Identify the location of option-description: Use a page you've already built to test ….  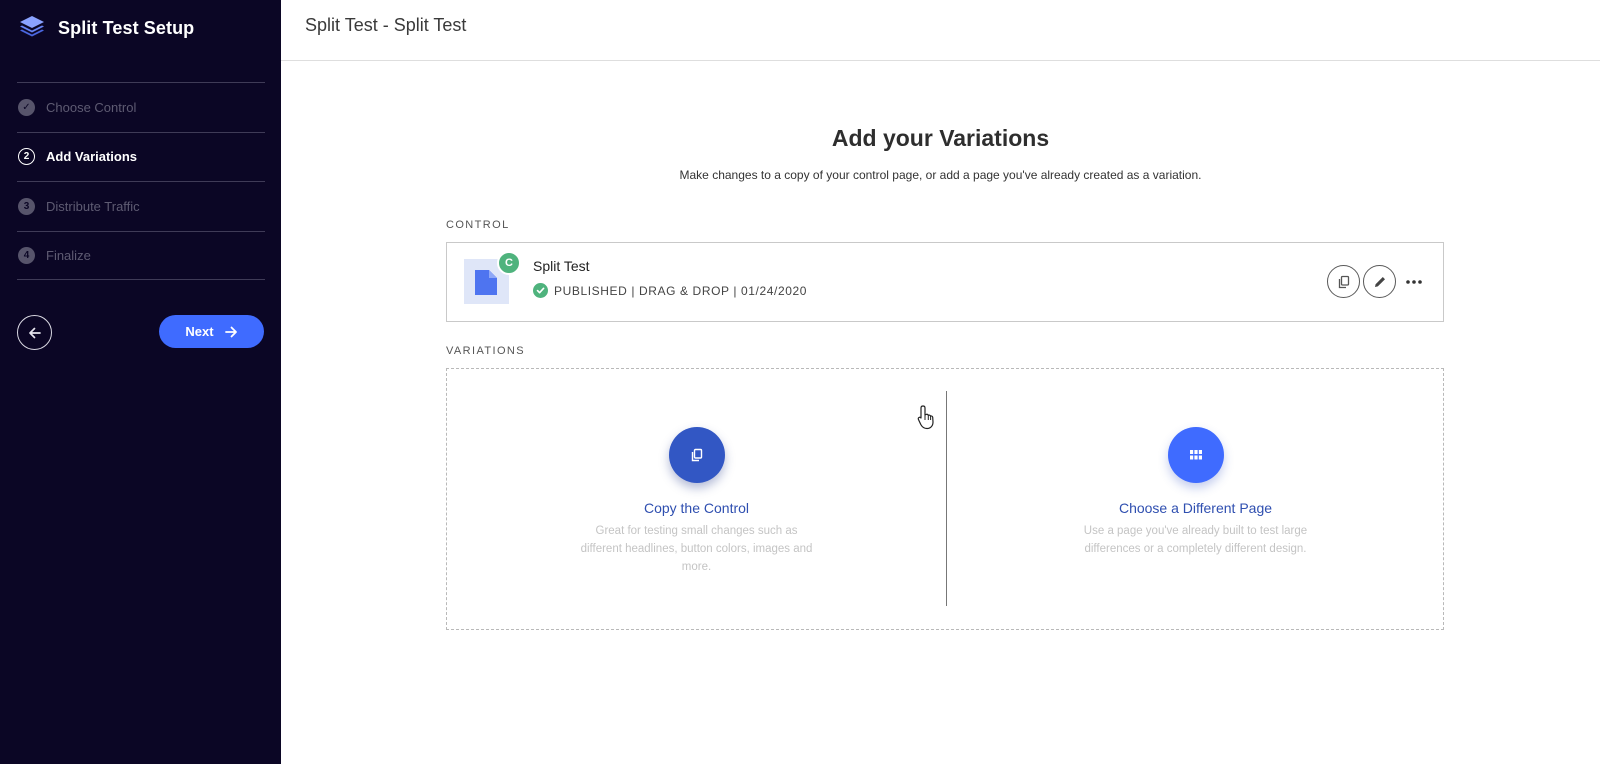
(1195, 540).